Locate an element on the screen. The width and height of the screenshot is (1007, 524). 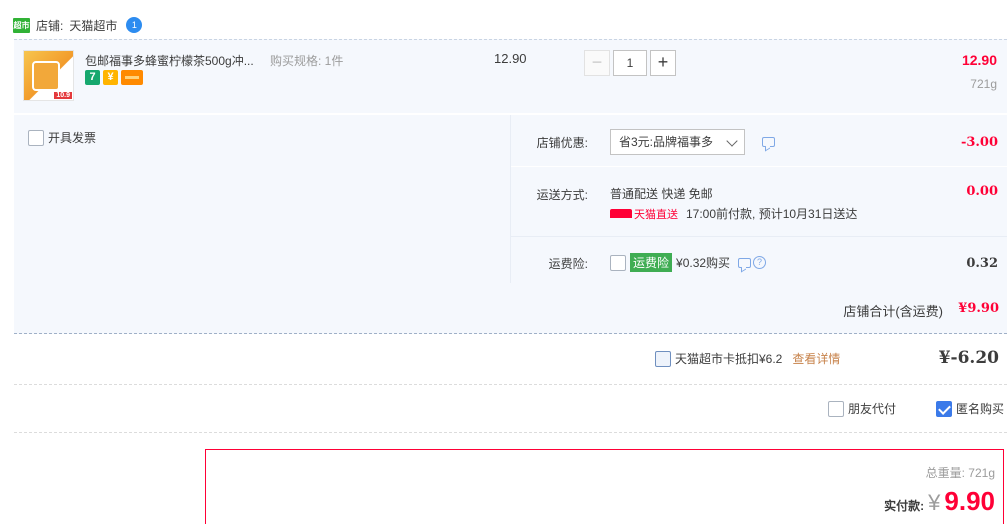
quantity-input: 1 is located at coordinates (630, 63).